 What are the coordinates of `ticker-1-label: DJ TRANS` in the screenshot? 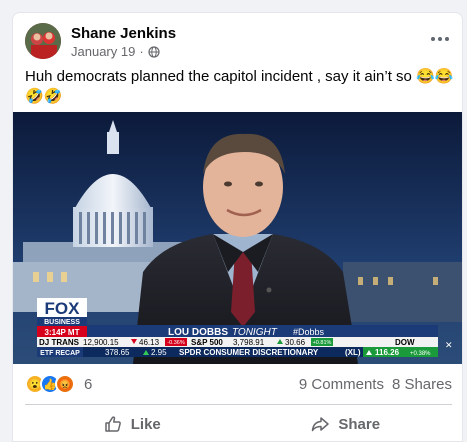 It's located at (59, 342).